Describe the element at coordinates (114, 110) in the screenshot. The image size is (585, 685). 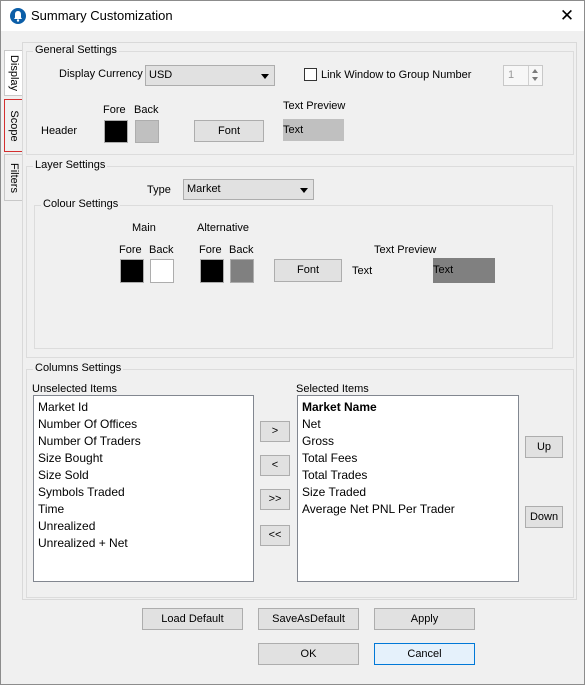
I see `header-fore-label: Fore` at that location.